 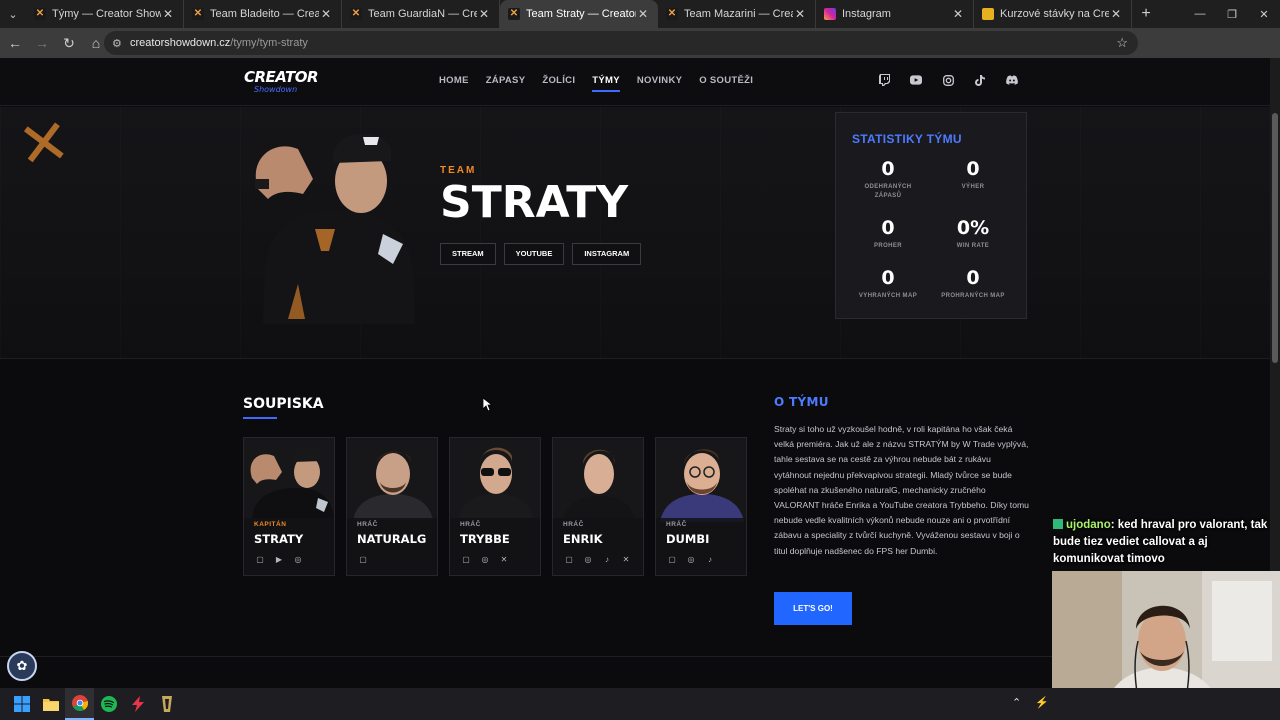 What do you see at coordinates (79, 704) in the screenshot?
I see `chrome-icon` at bounding box center [79, 704].